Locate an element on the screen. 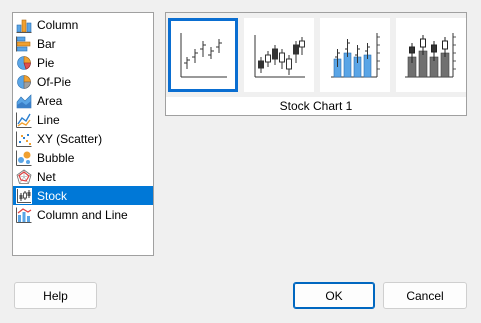 This screenshot has width=481, height=323. chart-type-label: Pie is located at coordinates (46, 62).